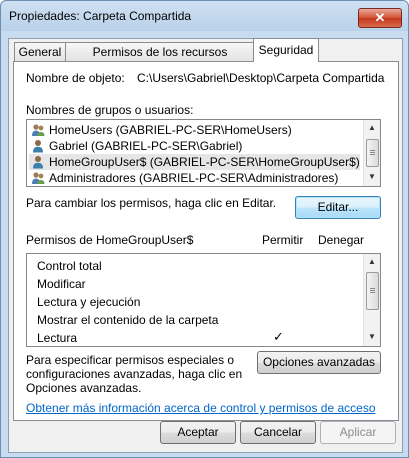 The width and height of the screenshot is (409, 458). I want to click on permission-row: Modificar, so click(194, 284).